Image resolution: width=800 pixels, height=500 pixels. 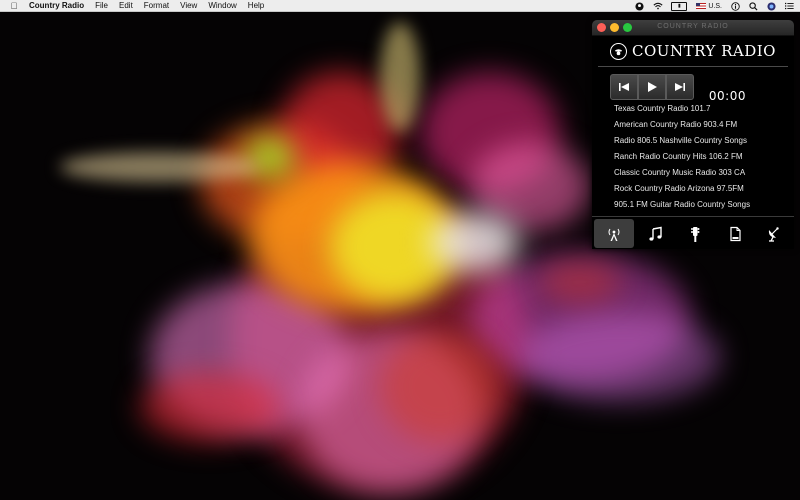 What do you see at coordinates (693, 125) in the screenshot?
I see `station-item: American Country Radio 903.4 FM` at bounding box center [693, 125].